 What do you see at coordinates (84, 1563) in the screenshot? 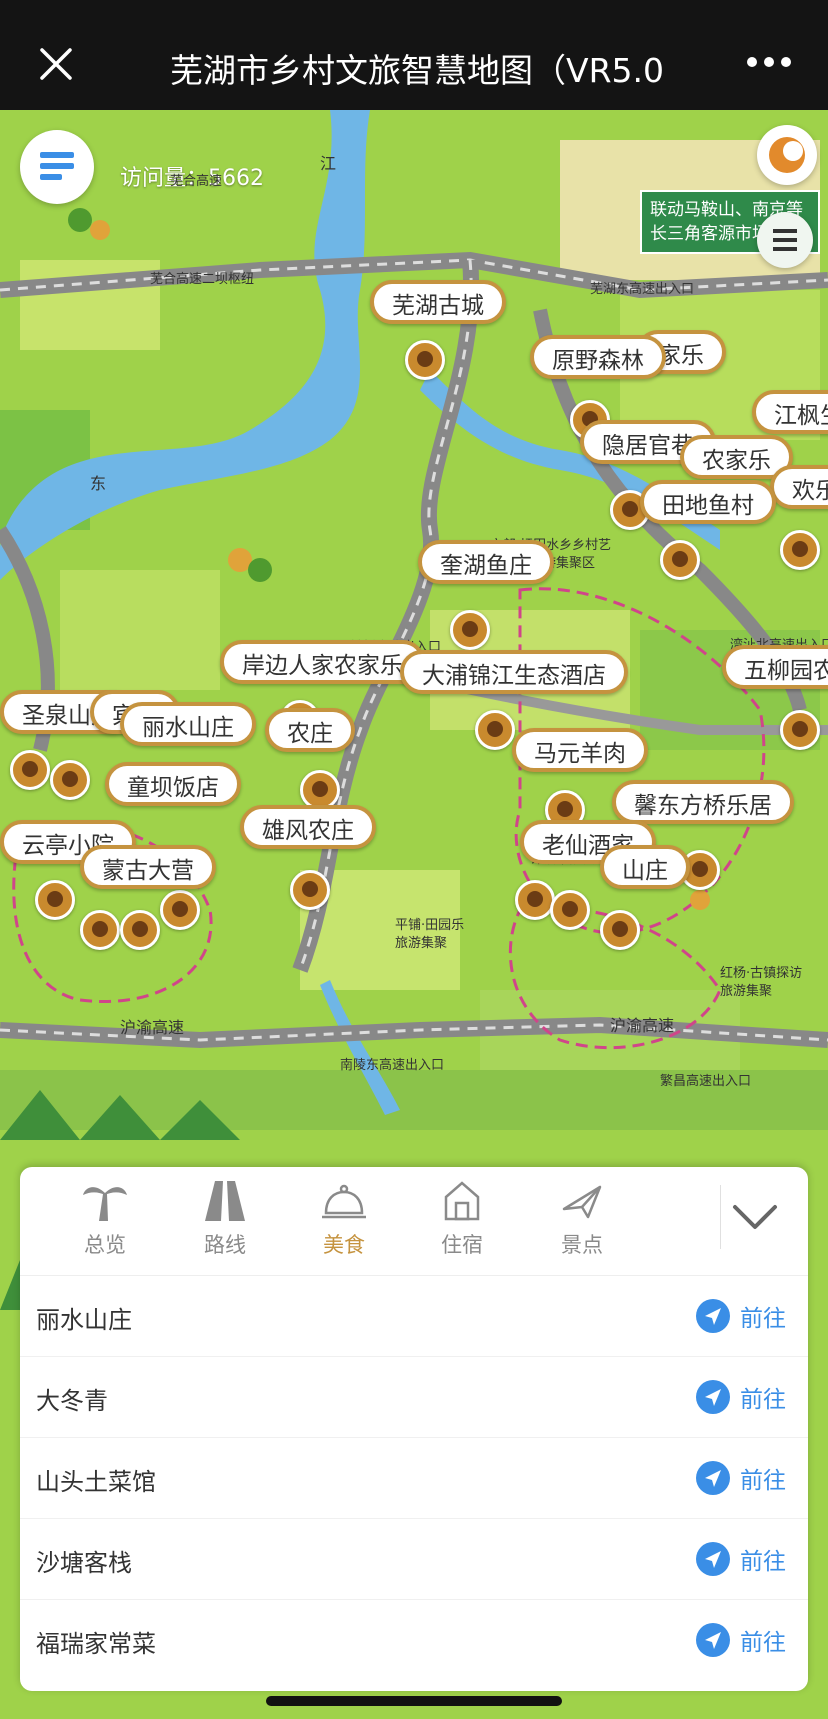
I see `restaurant-name: 沙塘客栈` at bounding box center [84, 1563].